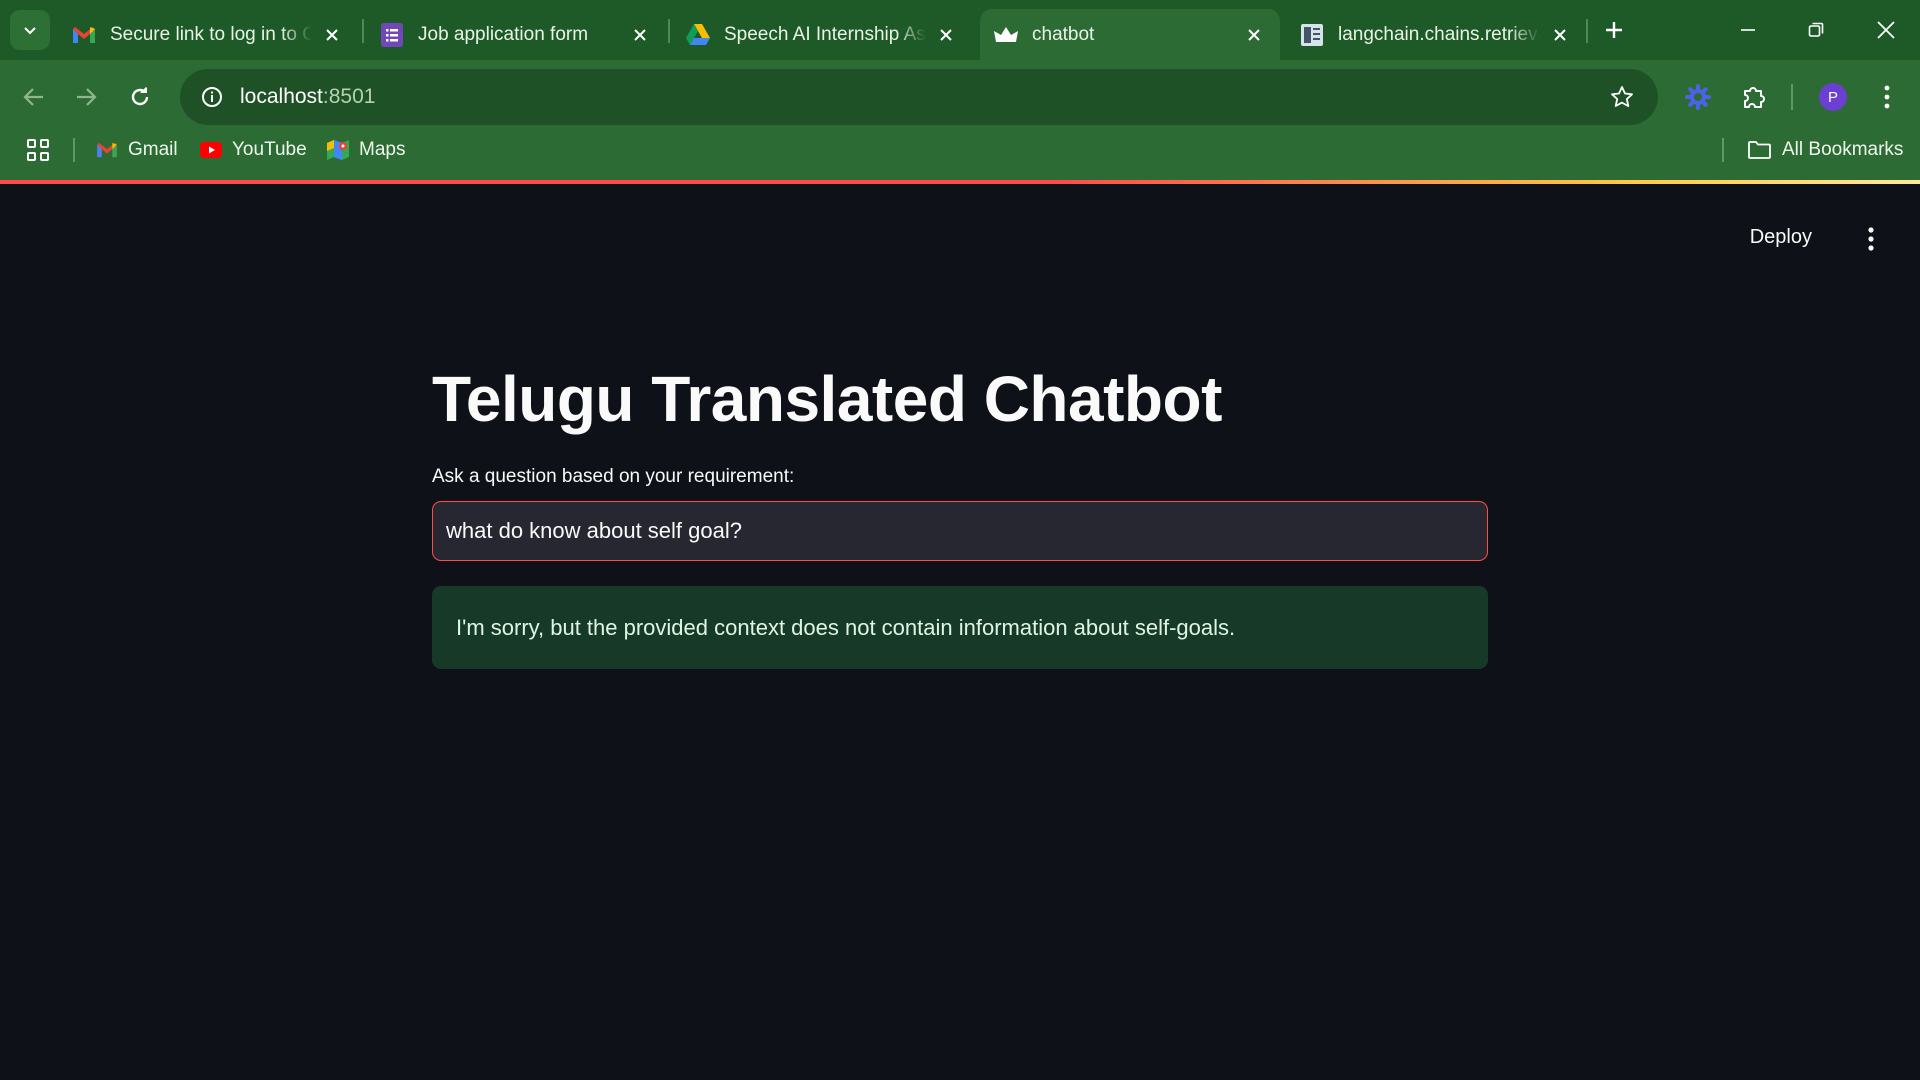 The image size is (1920, 1080). I want to click on plus-icon, so click(1614, 30).